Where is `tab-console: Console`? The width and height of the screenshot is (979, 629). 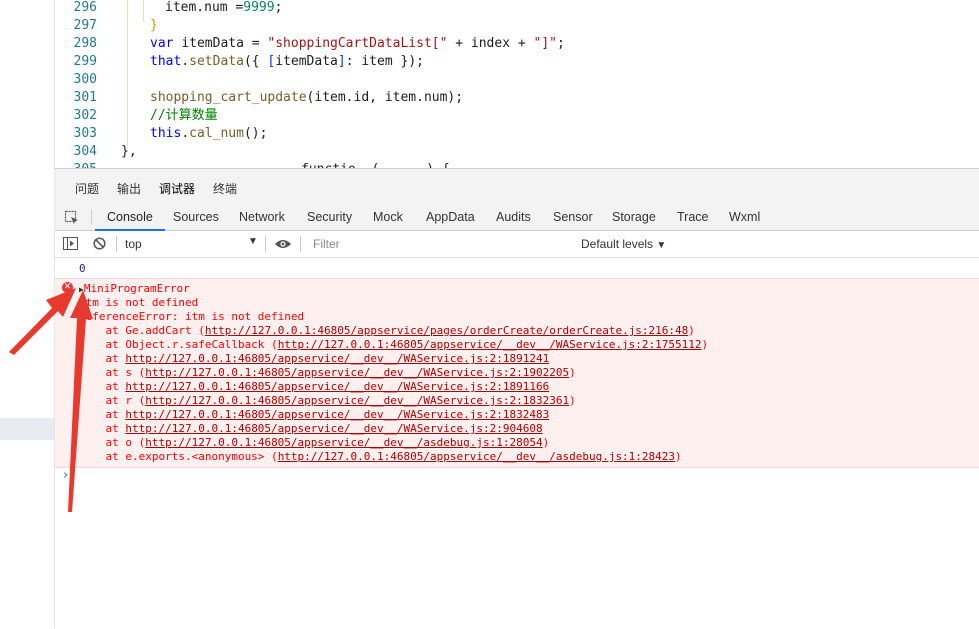 tab-console: Console is located at coordinates (130, 220).